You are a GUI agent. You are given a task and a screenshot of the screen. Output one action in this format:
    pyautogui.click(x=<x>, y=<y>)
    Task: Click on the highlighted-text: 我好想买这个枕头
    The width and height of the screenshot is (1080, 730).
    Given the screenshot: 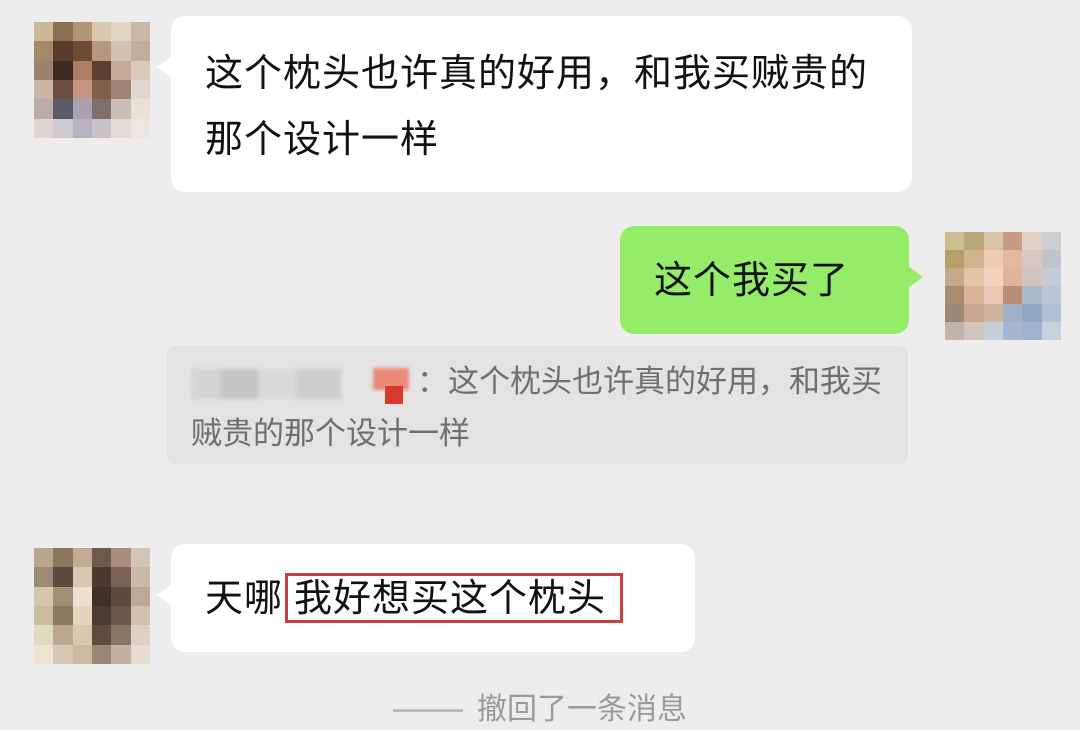 What is the action you would take?
    pyautogui.click(x=454, y=598)
    